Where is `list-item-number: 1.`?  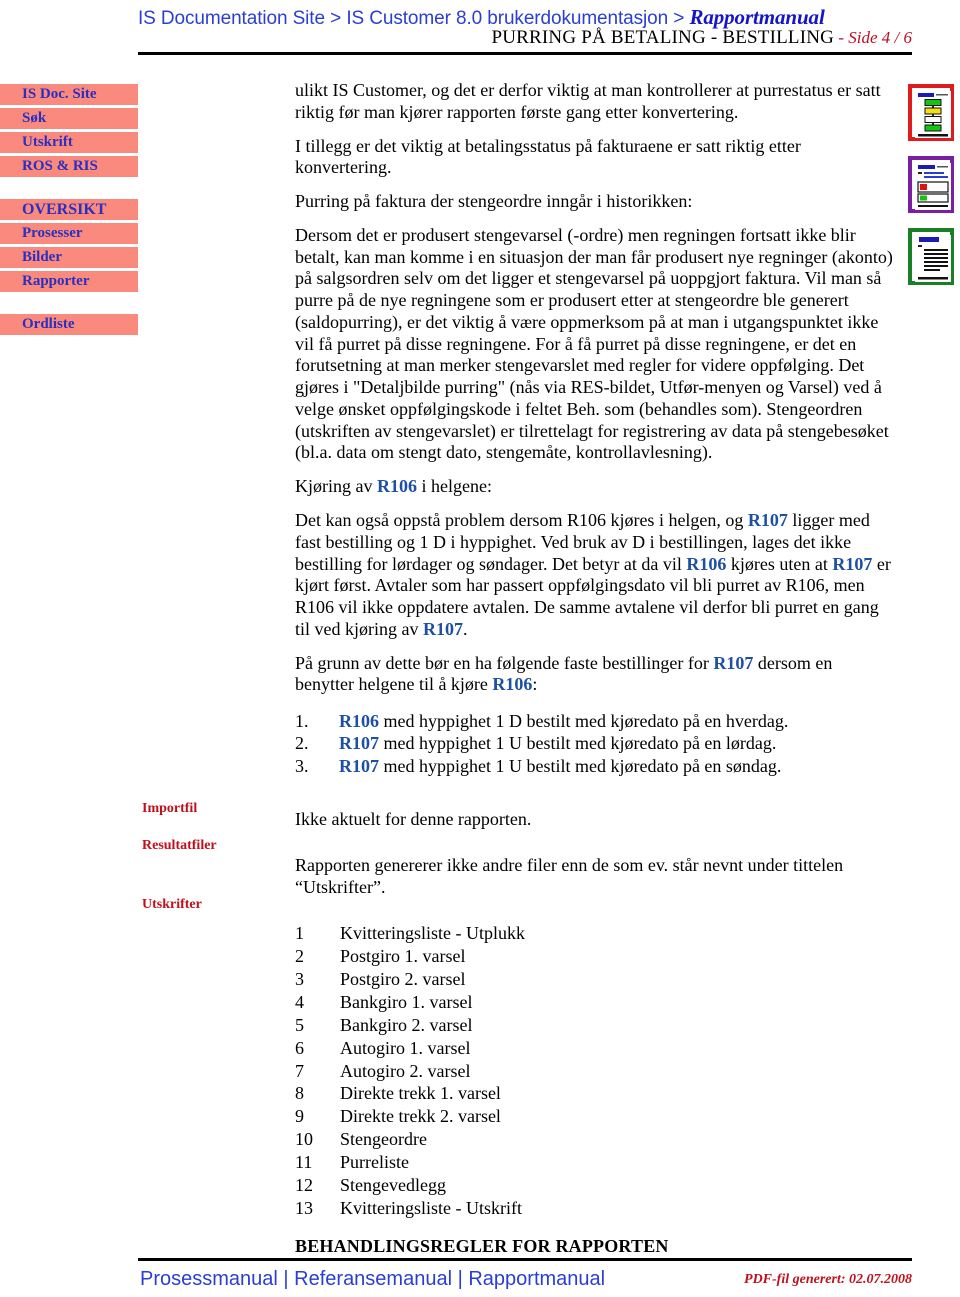 list-item-number: 1. is located at coordinates (302, 721).